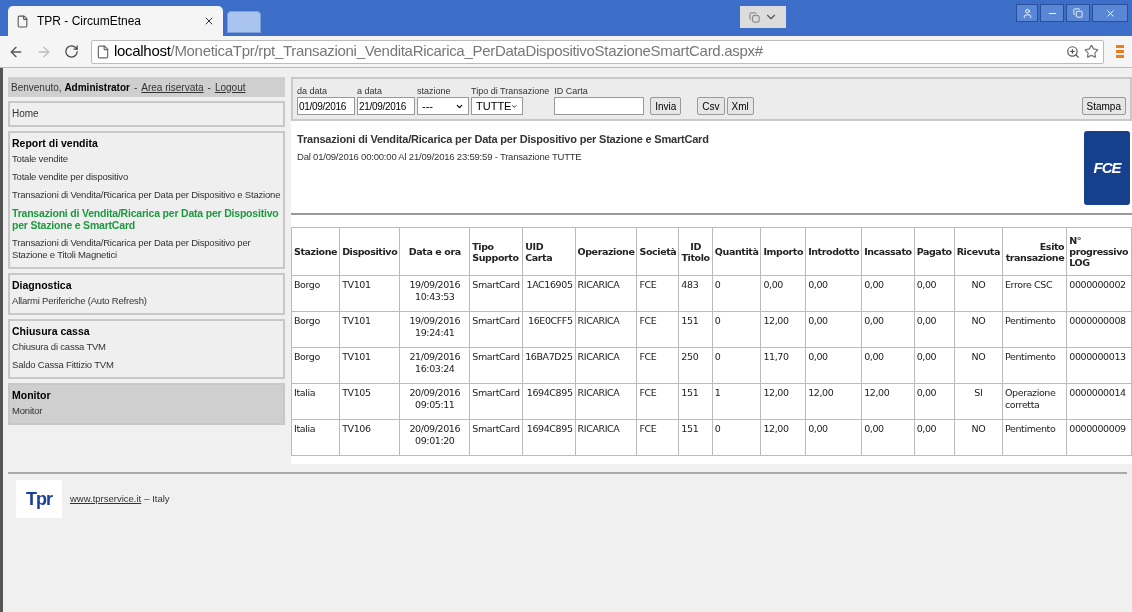 The image size is (1132, 612). Describe the element at coordinates (51, 331) in the screenshot. I see `section-title: Chiusura cassa` at that location.